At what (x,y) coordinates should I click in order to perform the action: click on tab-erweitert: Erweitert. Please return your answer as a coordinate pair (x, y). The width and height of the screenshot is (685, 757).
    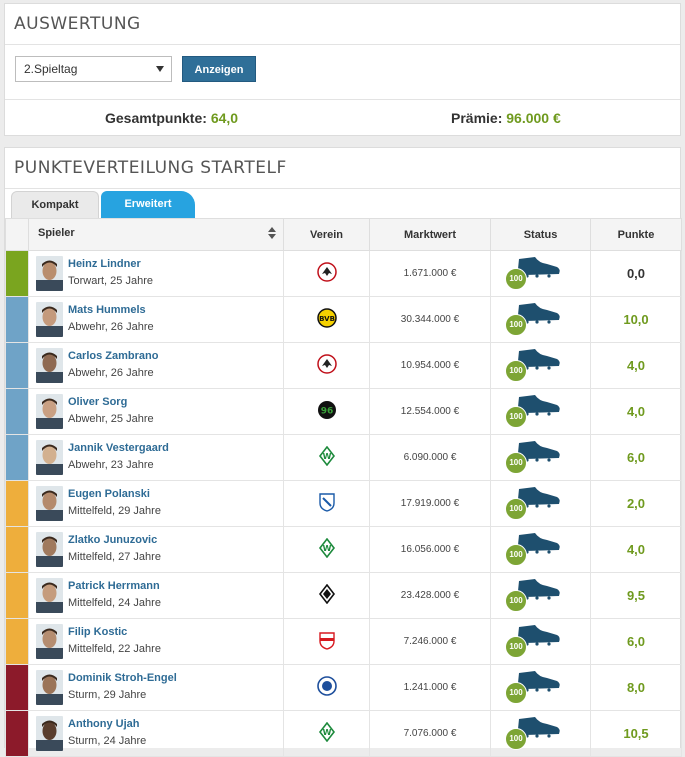
    Looking at the image, I should click on (148, 204).